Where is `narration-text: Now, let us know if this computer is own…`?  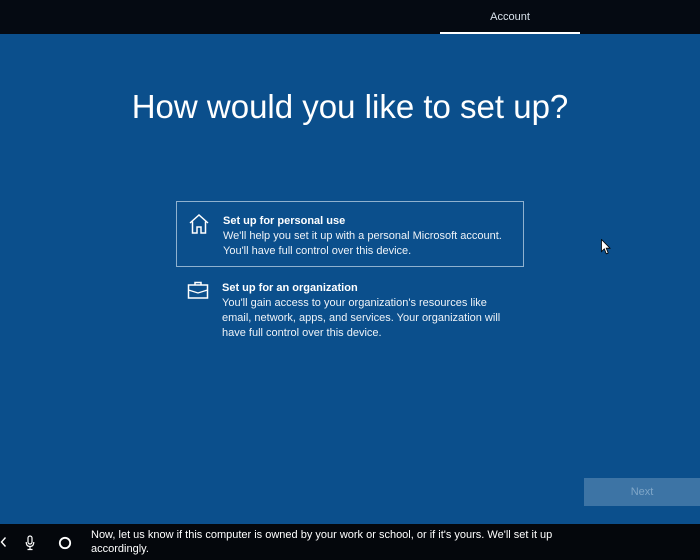
narration-text: Now, let us know if this computer is own… is located at coordinates (322, 542).